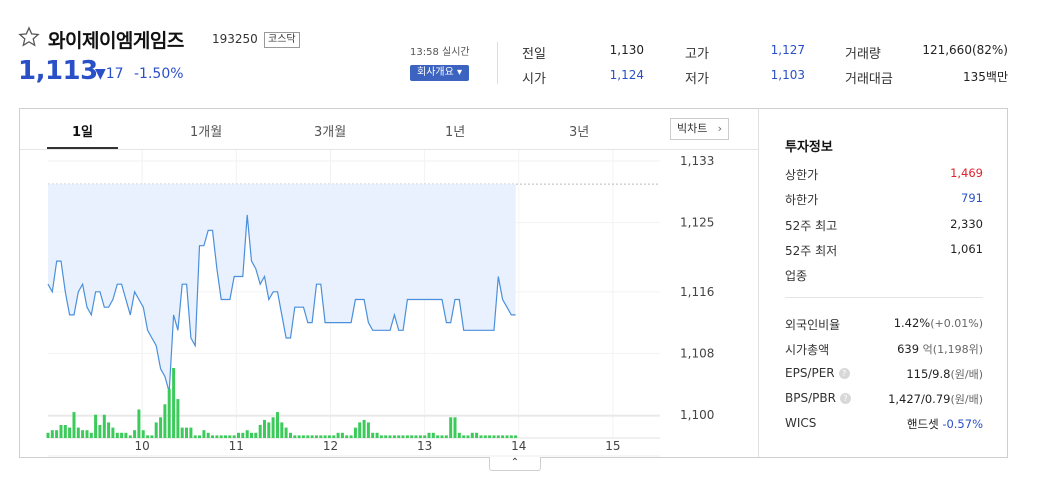 This screenshot has width=1051, height=489. Describe the element at coordinates (389, 129) in the screenshot. I see `period-tabs: 1일 1개월 3개월 1년 3년 빅차트 ›` at that location.